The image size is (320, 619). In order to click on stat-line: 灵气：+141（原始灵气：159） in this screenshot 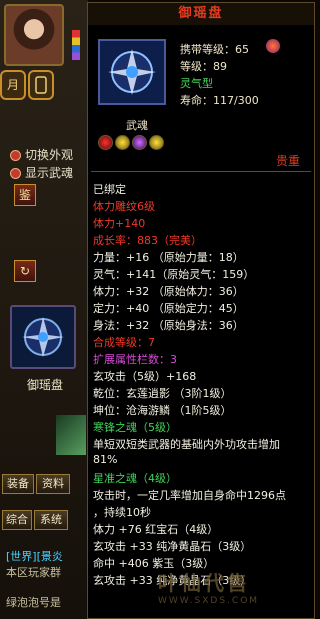, I will do `click(174, 274)`.